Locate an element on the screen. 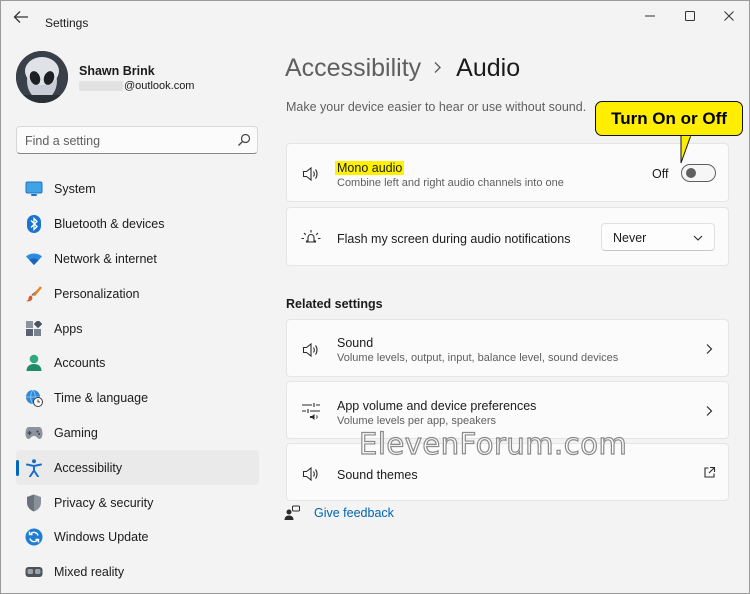  feedback-icon is located at coordinates (292, 512).